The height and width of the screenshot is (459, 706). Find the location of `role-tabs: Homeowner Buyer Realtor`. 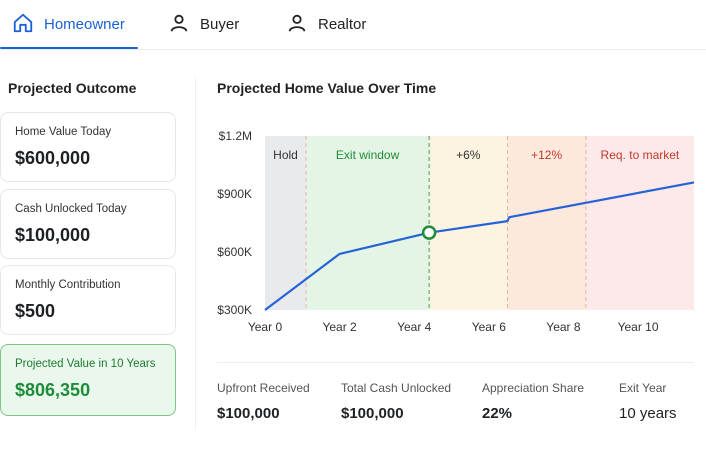

role-tabs: Homeowner Buyer Realtor is located at coordinates (353, 25).